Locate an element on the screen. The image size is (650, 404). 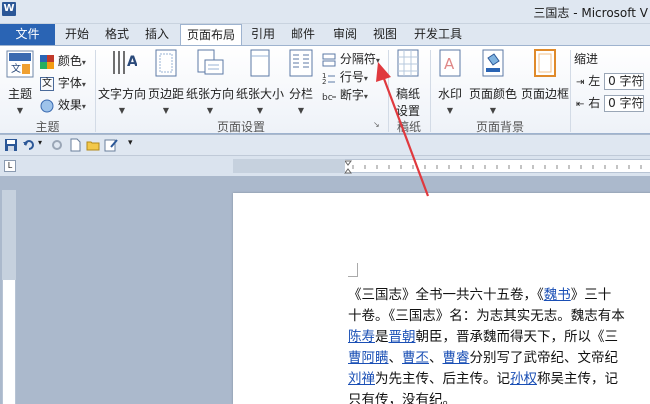
tab-page-layout: 页面布局 is located at coordinates (211, 35).